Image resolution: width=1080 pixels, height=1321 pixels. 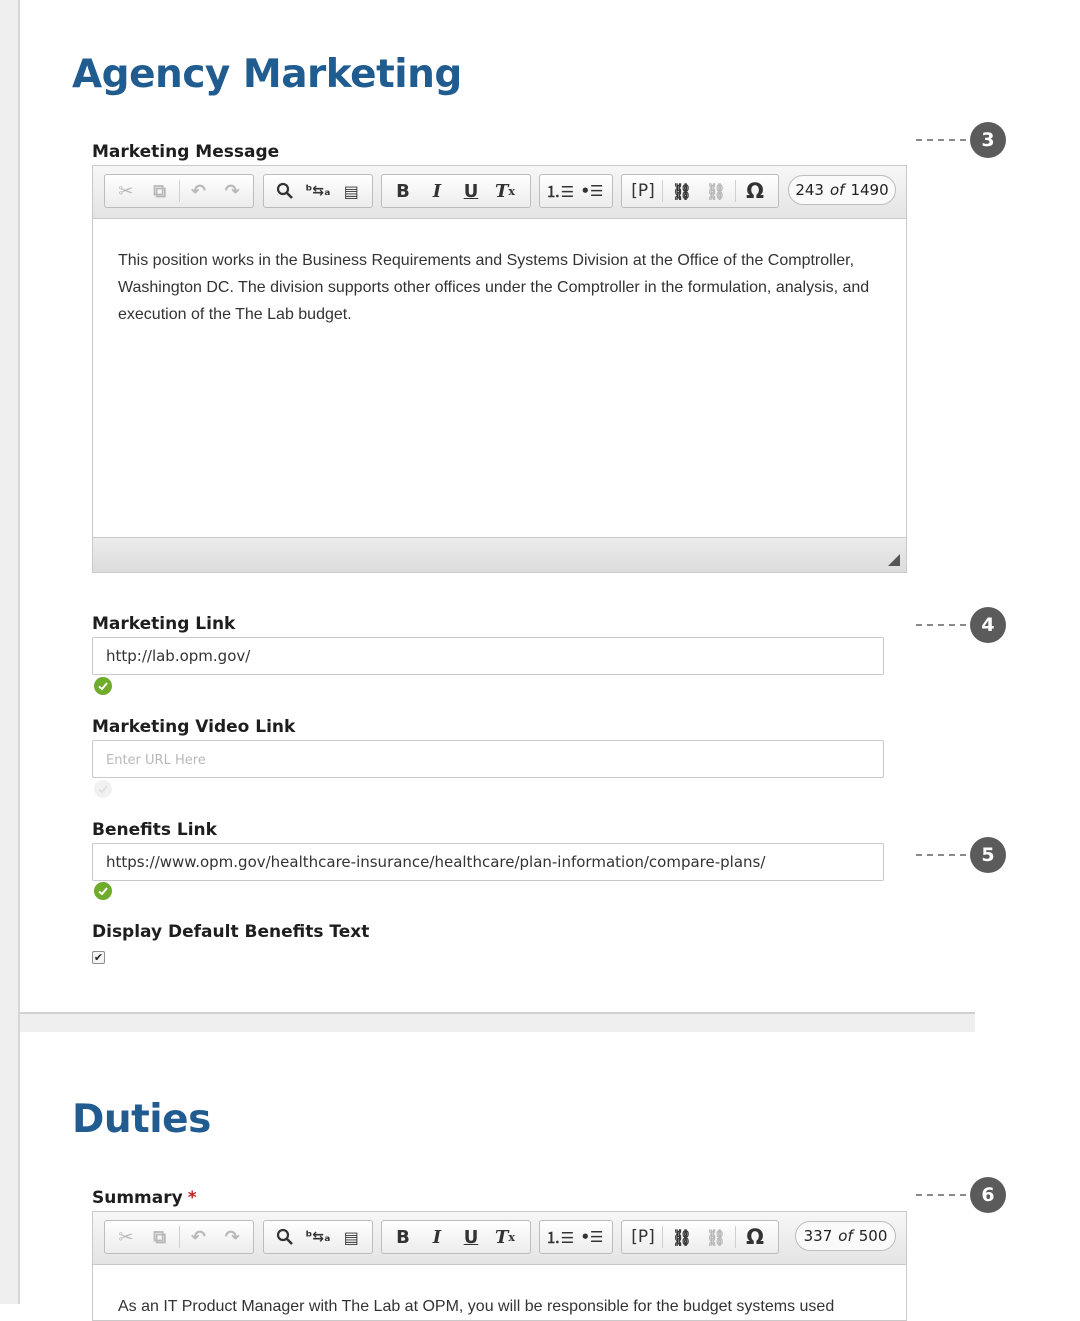 I want to click on section-title-agency-marketing: Agency Marketing, so click(x=267, y=74).